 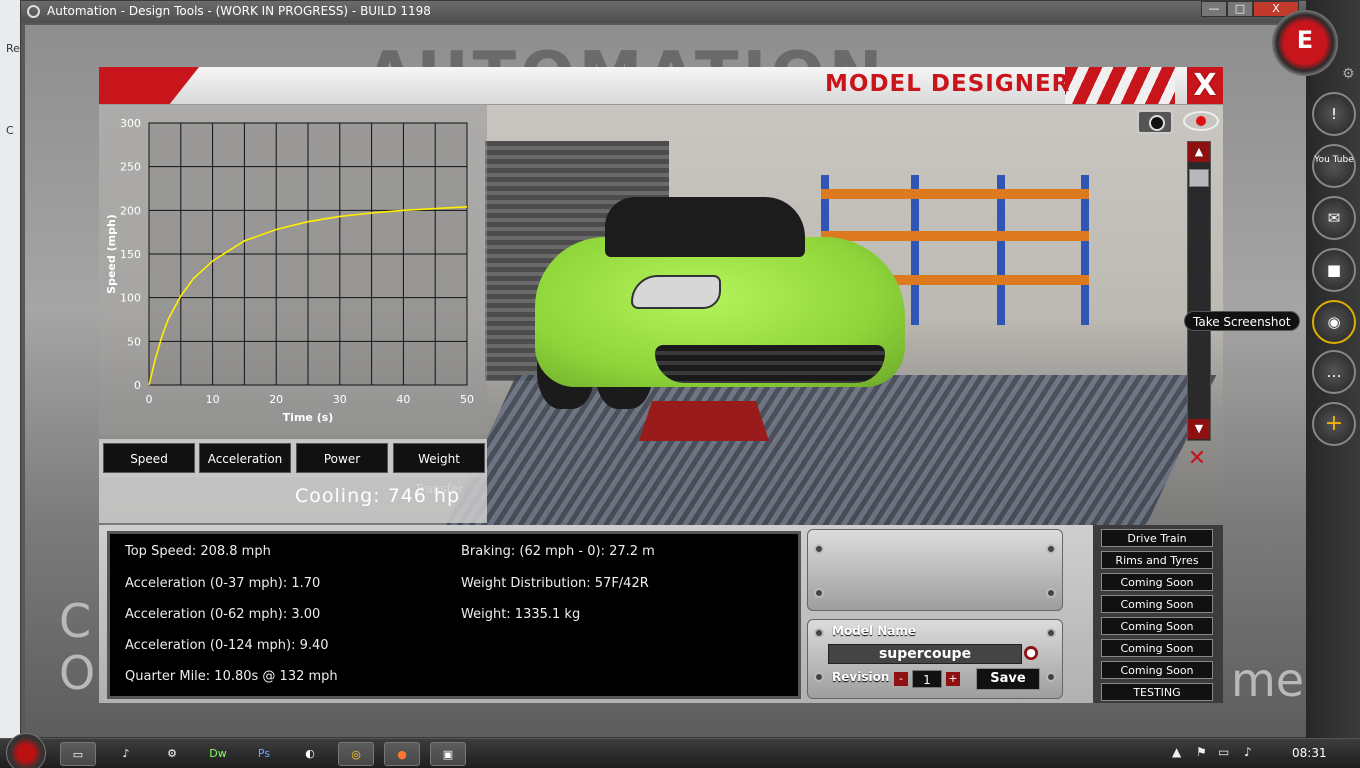 What do you see at coordinates (10, 369) in the screenshot?
I see `desktop-edge: Re C` at bounding box center [10, 369].